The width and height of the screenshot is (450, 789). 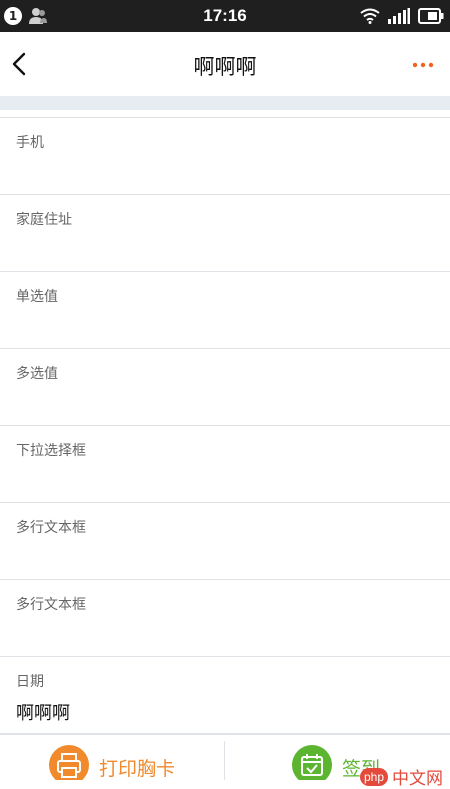 What do you see at coordinates (43, 713) in the screenshot?
I see `field-value: 啊啊啊` at bounding box center [43, 713].